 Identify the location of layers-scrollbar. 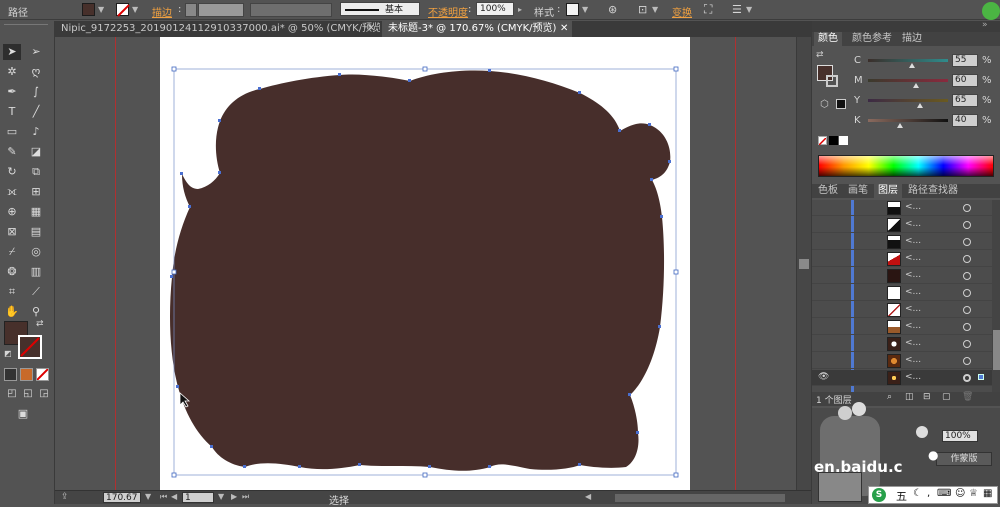
(996, 296).